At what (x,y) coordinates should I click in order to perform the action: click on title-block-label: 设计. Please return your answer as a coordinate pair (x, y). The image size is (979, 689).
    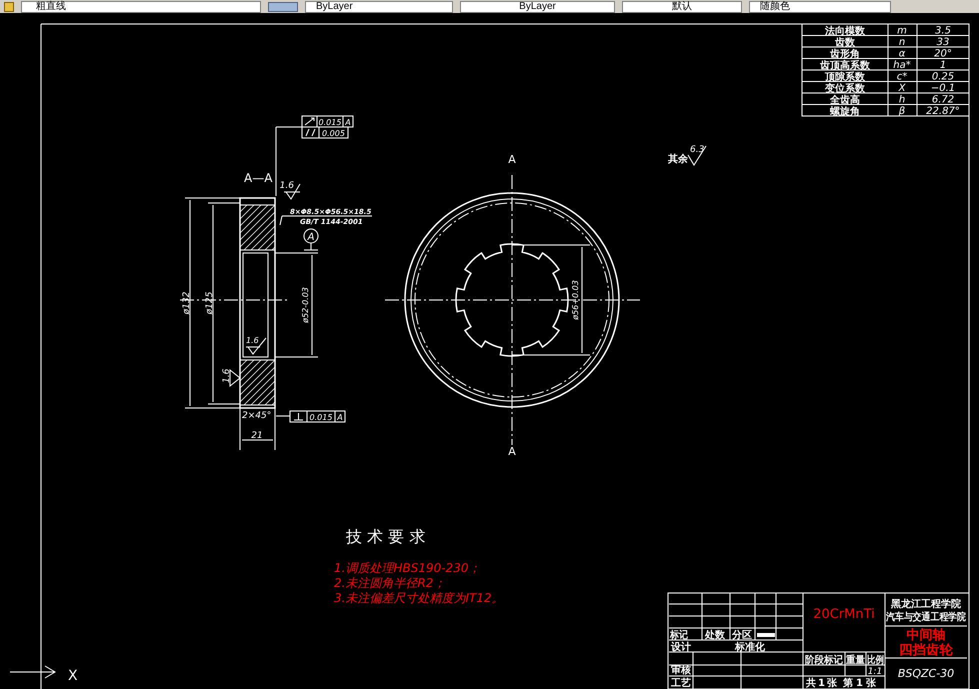
    Looking at the image, I should click on (681, 647).